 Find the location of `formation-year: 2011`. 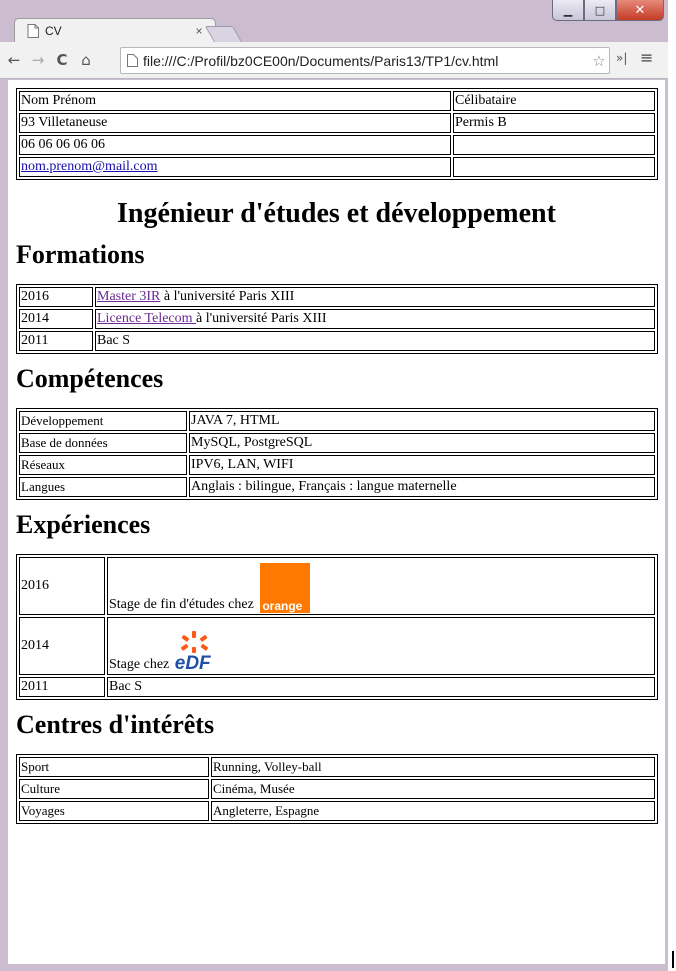

formation-year: 2011 is located at coordinates (56, 341).